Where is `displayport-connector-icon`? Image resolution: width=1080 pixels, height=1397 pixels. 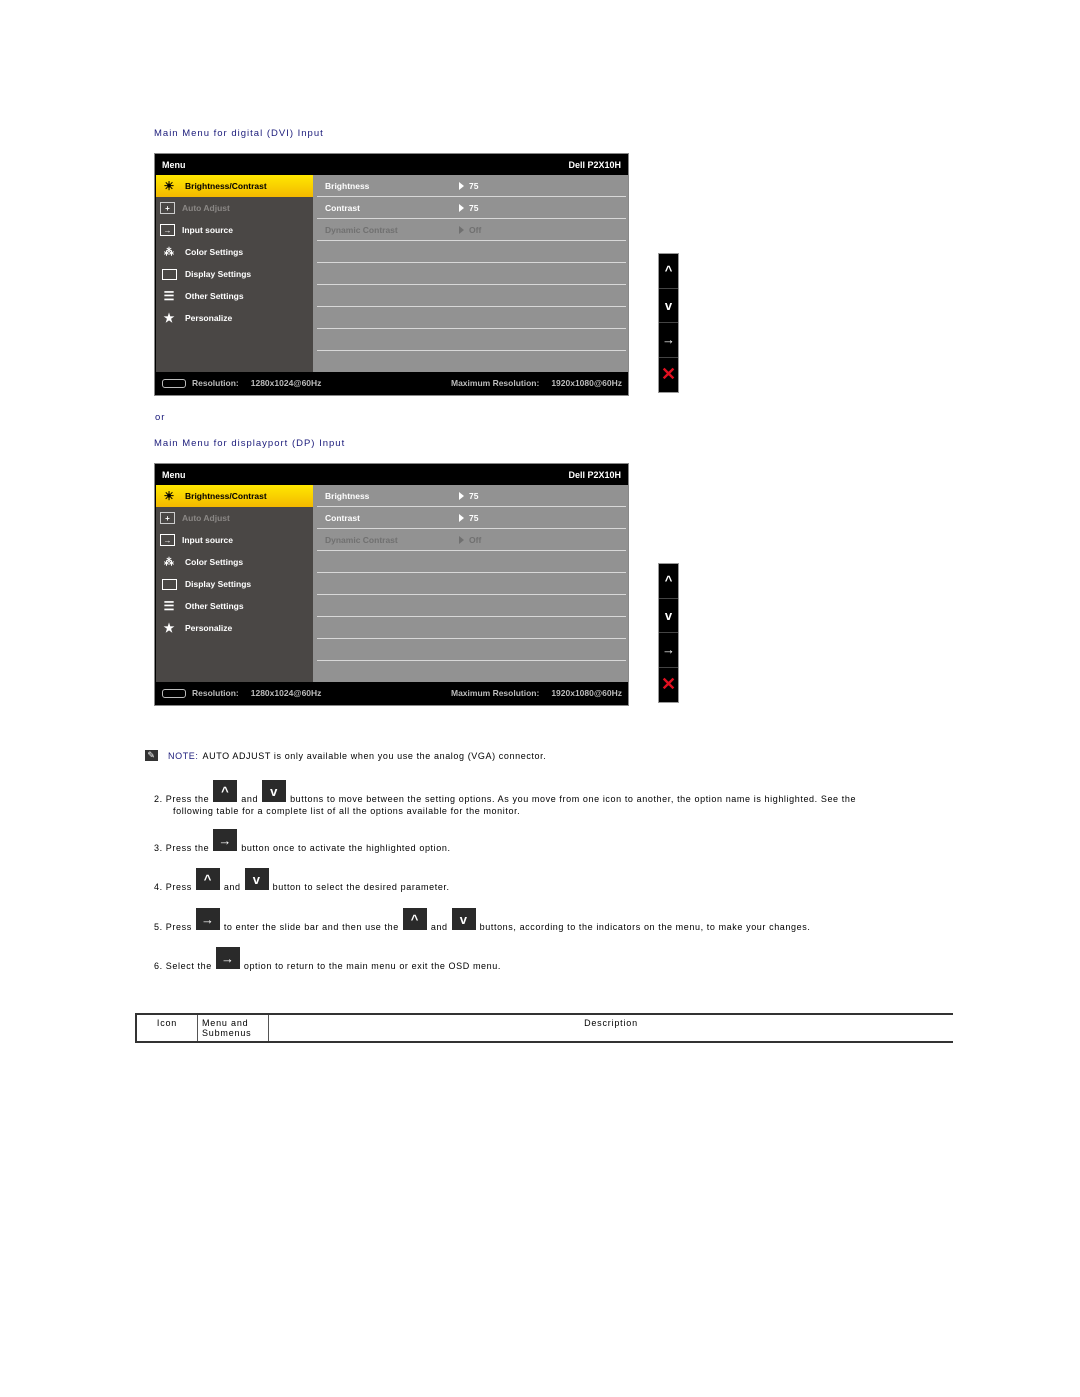
displayport-connector-icon is located at coordinates (174, 693).